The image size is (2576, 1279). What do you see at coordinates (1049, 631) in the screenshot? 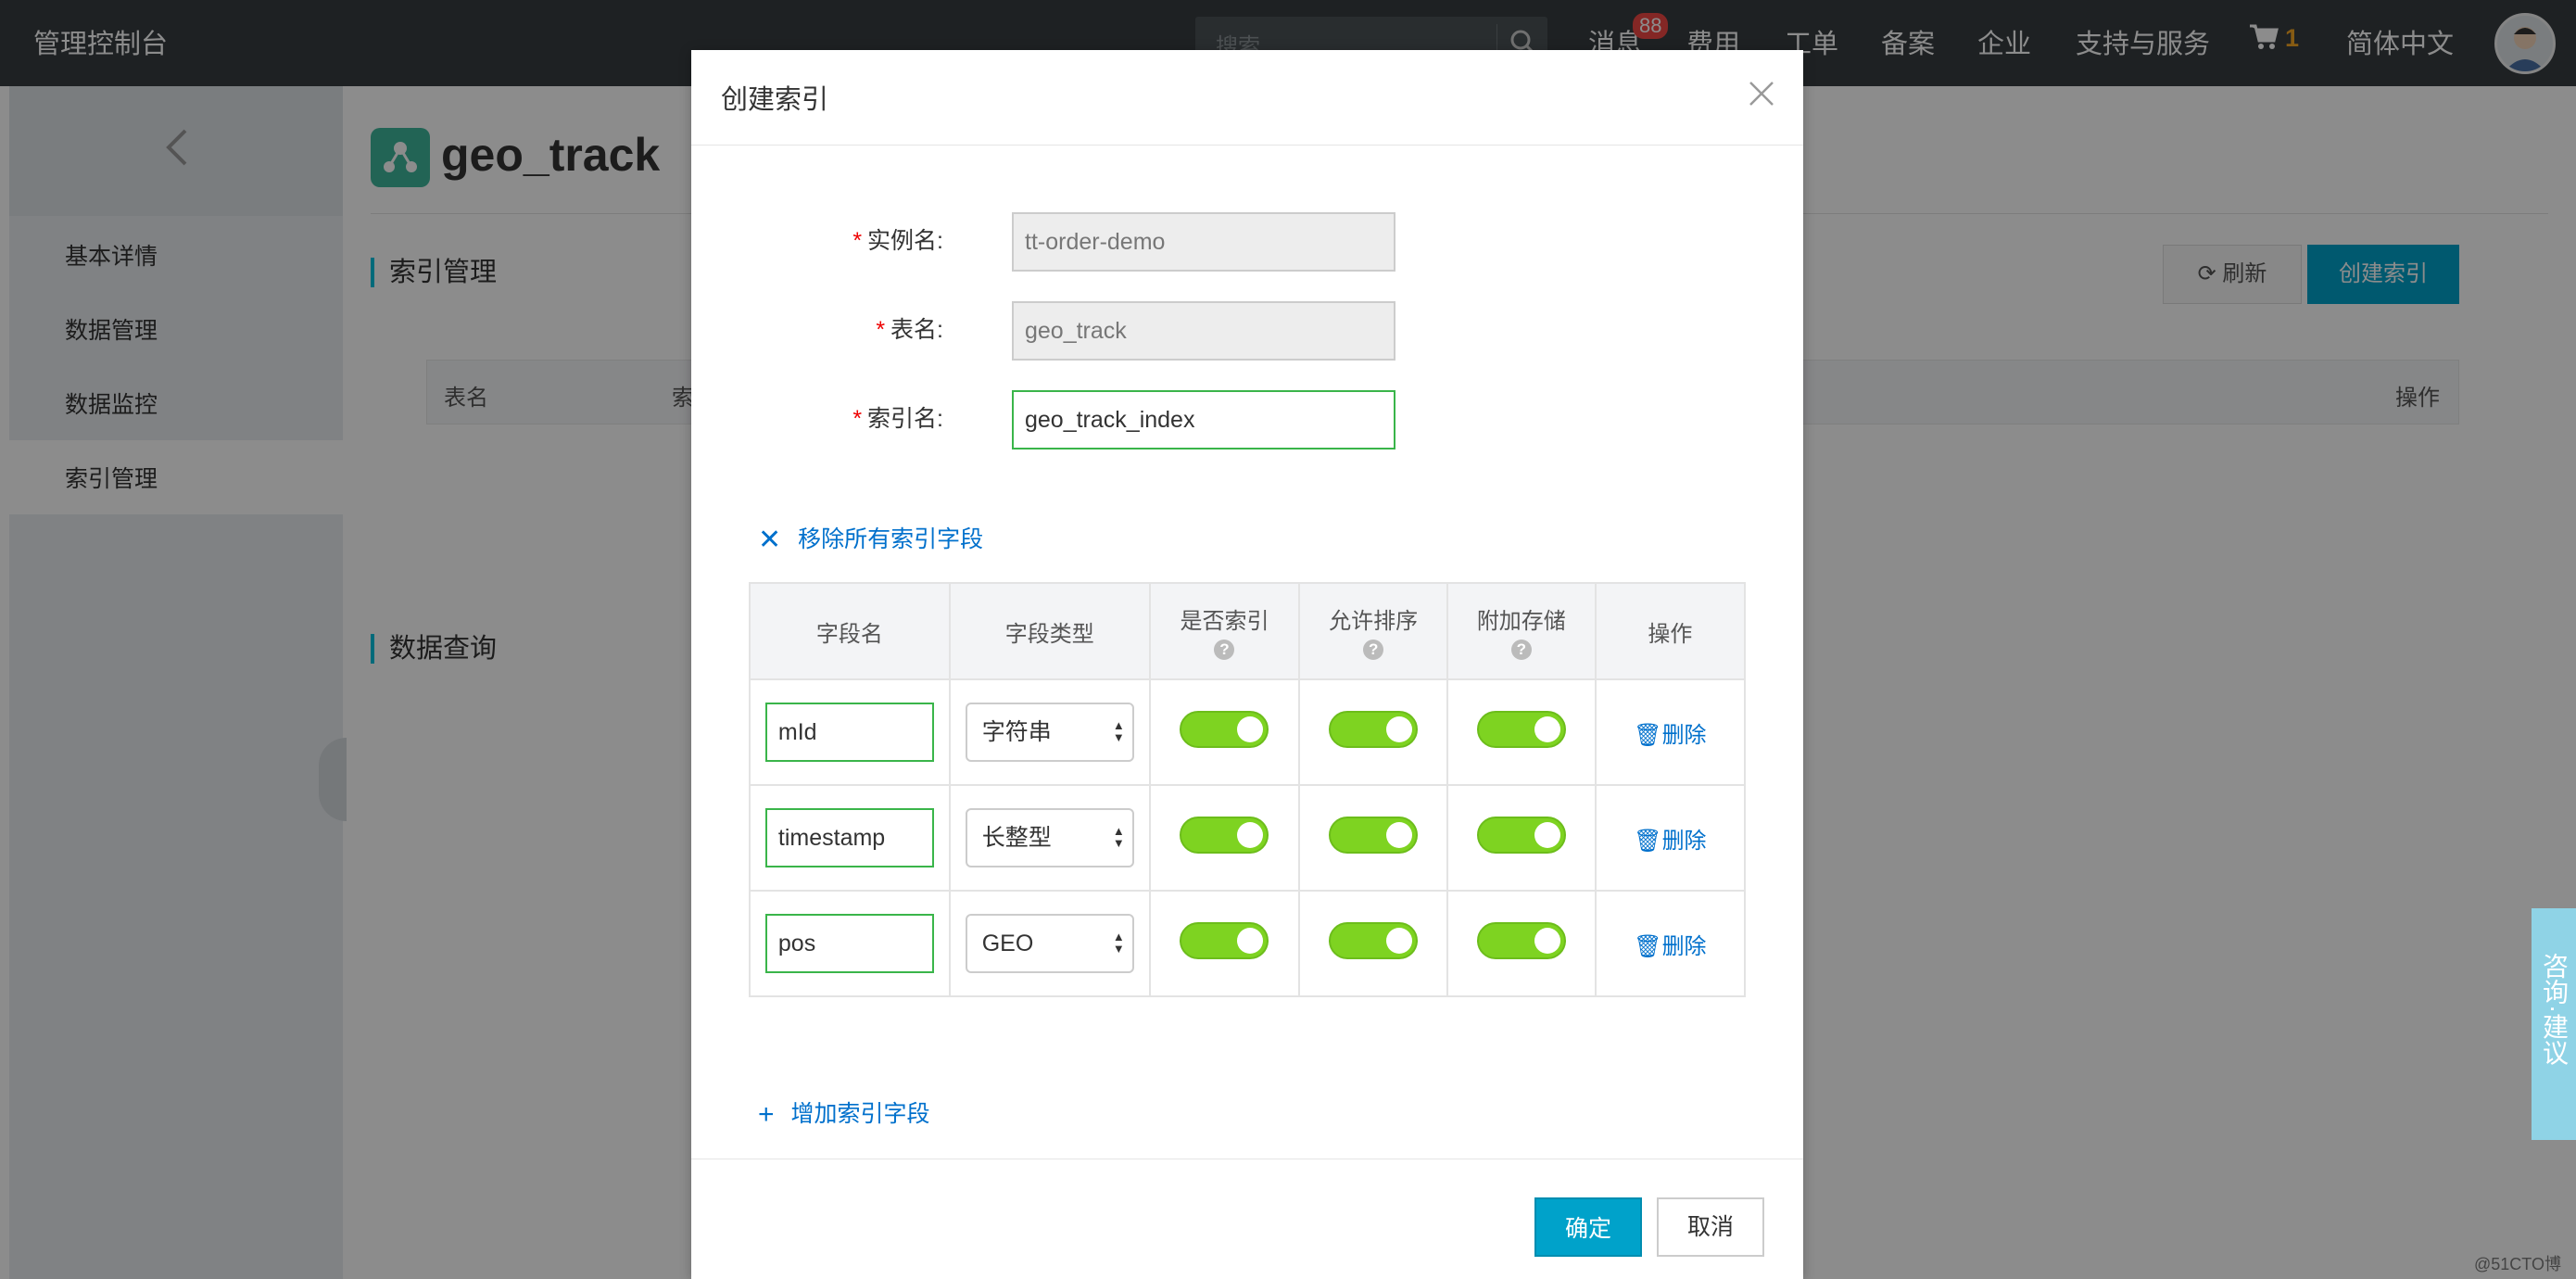
I see `col-field-type: 字段类型` at bounding box center [1049, 631].